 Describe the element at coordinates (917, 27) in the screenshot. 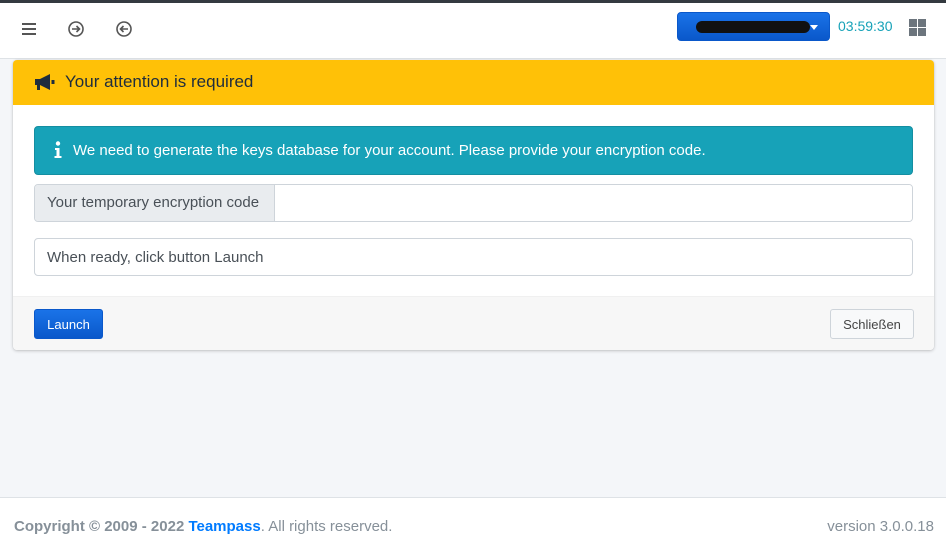

I see `grid-icon` at that location.